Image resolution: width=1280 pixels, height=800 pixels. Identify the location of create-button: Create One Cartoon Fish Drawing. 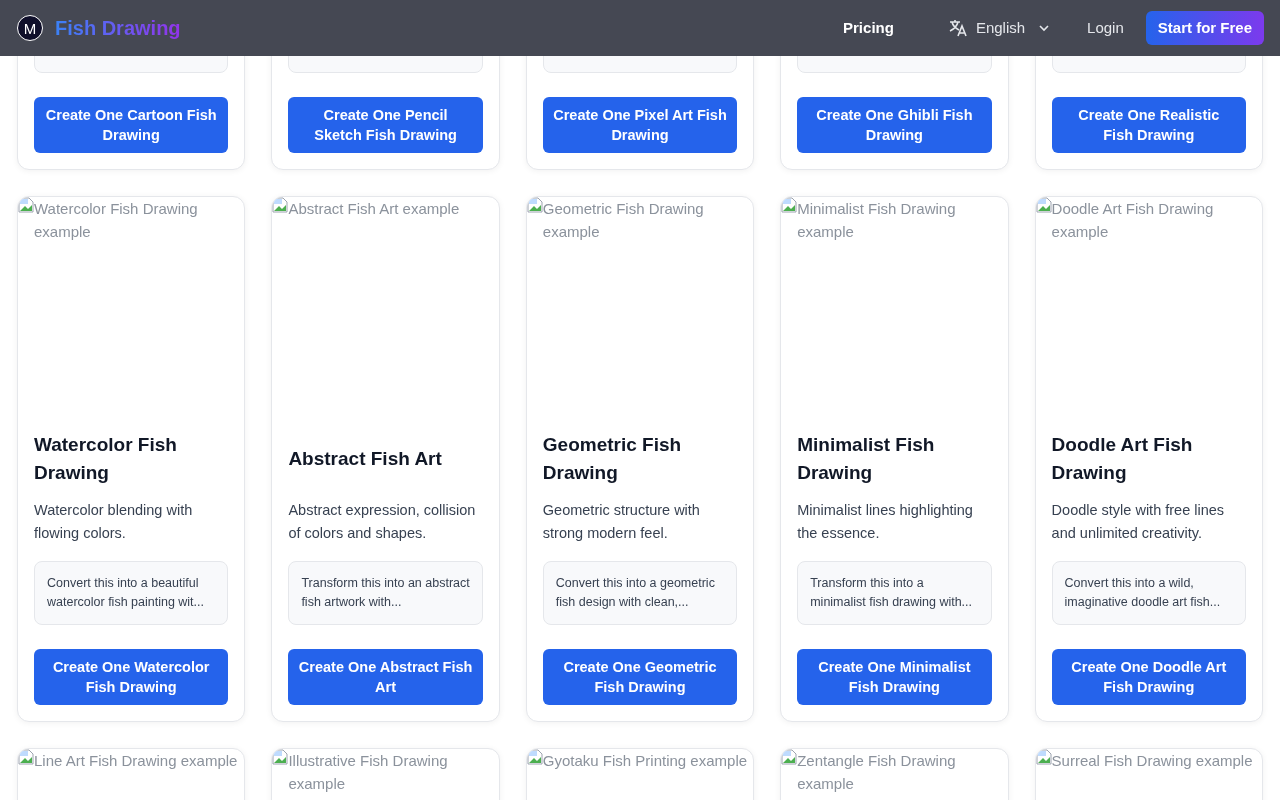
(131, 125).